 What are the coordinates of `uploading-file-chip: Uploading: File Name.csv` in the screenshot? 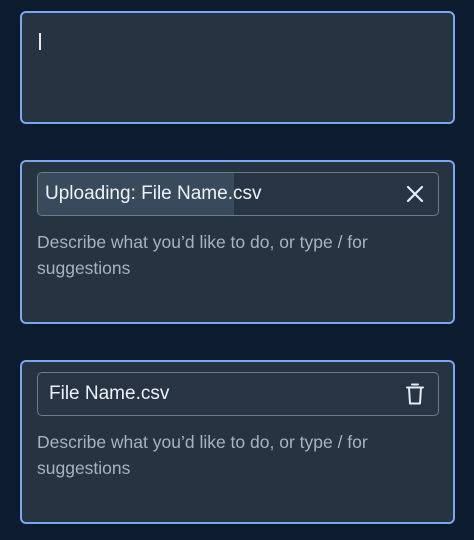 It's located at (238, 194).